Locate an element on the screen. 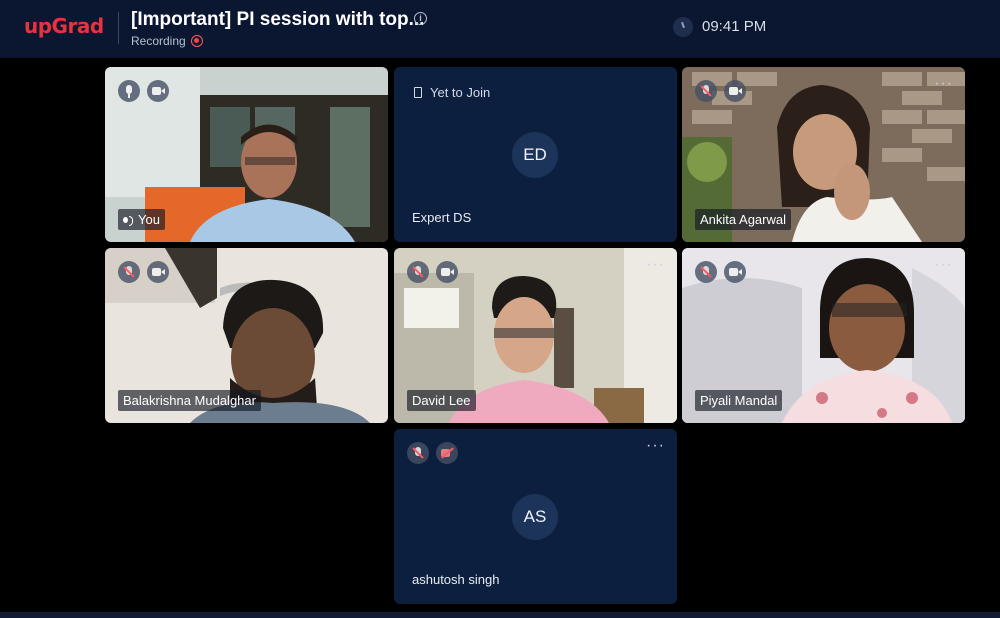 The image size is (1000, 618). info-icon: i is located at coordinates (420, 18).